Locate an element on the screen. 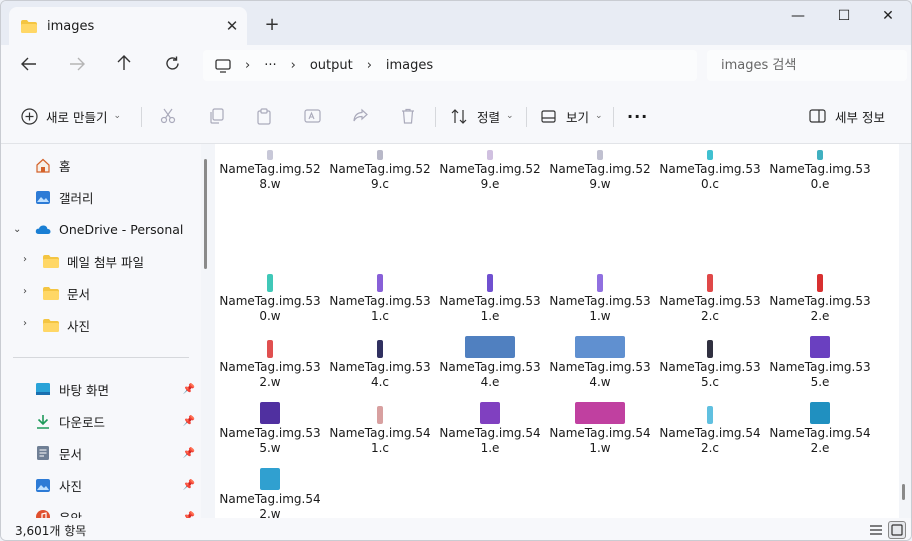 This screenshot has height=541, width=912. sidebar-item-label: 갤러리 is located at coordinates (76, 198).